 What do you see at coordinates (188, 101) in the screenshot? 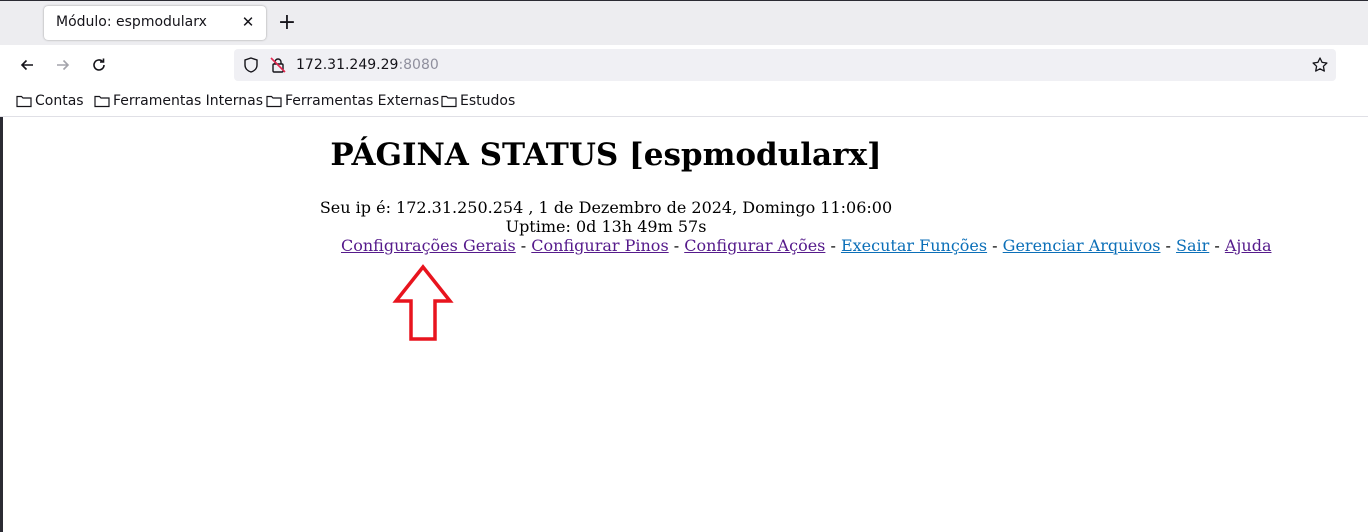
I see `bookmark-label: Ferramentas Internas` at bounding box center [188, 101].